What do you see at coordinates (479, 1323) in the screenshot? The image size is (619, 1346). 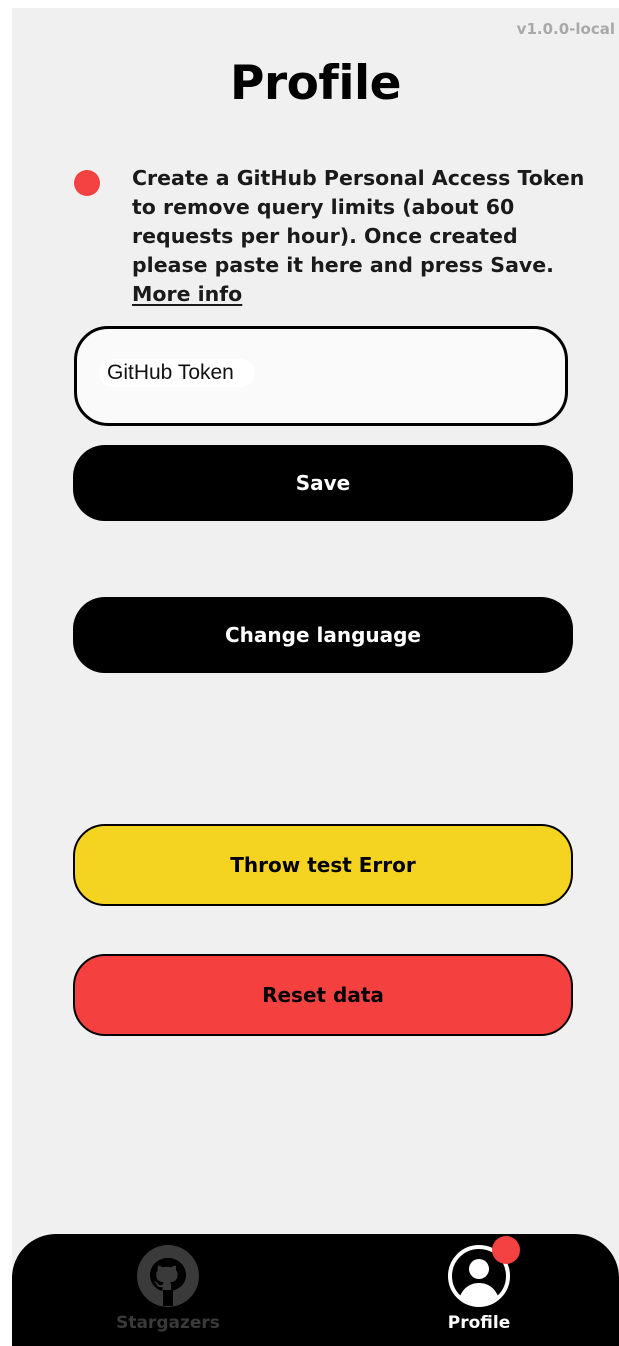 I see `tab-profile-label: Profile` at bounding box center [479, 1323].